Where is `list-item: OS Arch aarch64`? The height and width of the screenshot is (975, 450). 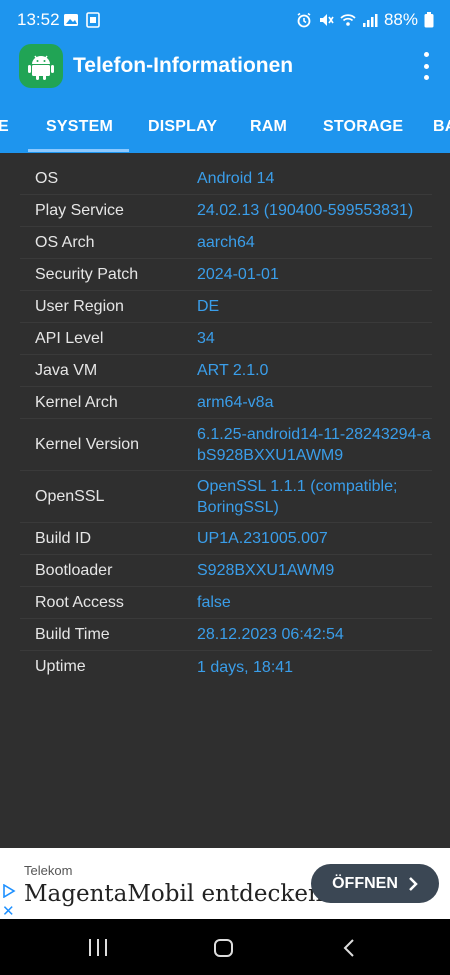 list-item: OS Arch aarch64 is located at coordinates (226, 243).